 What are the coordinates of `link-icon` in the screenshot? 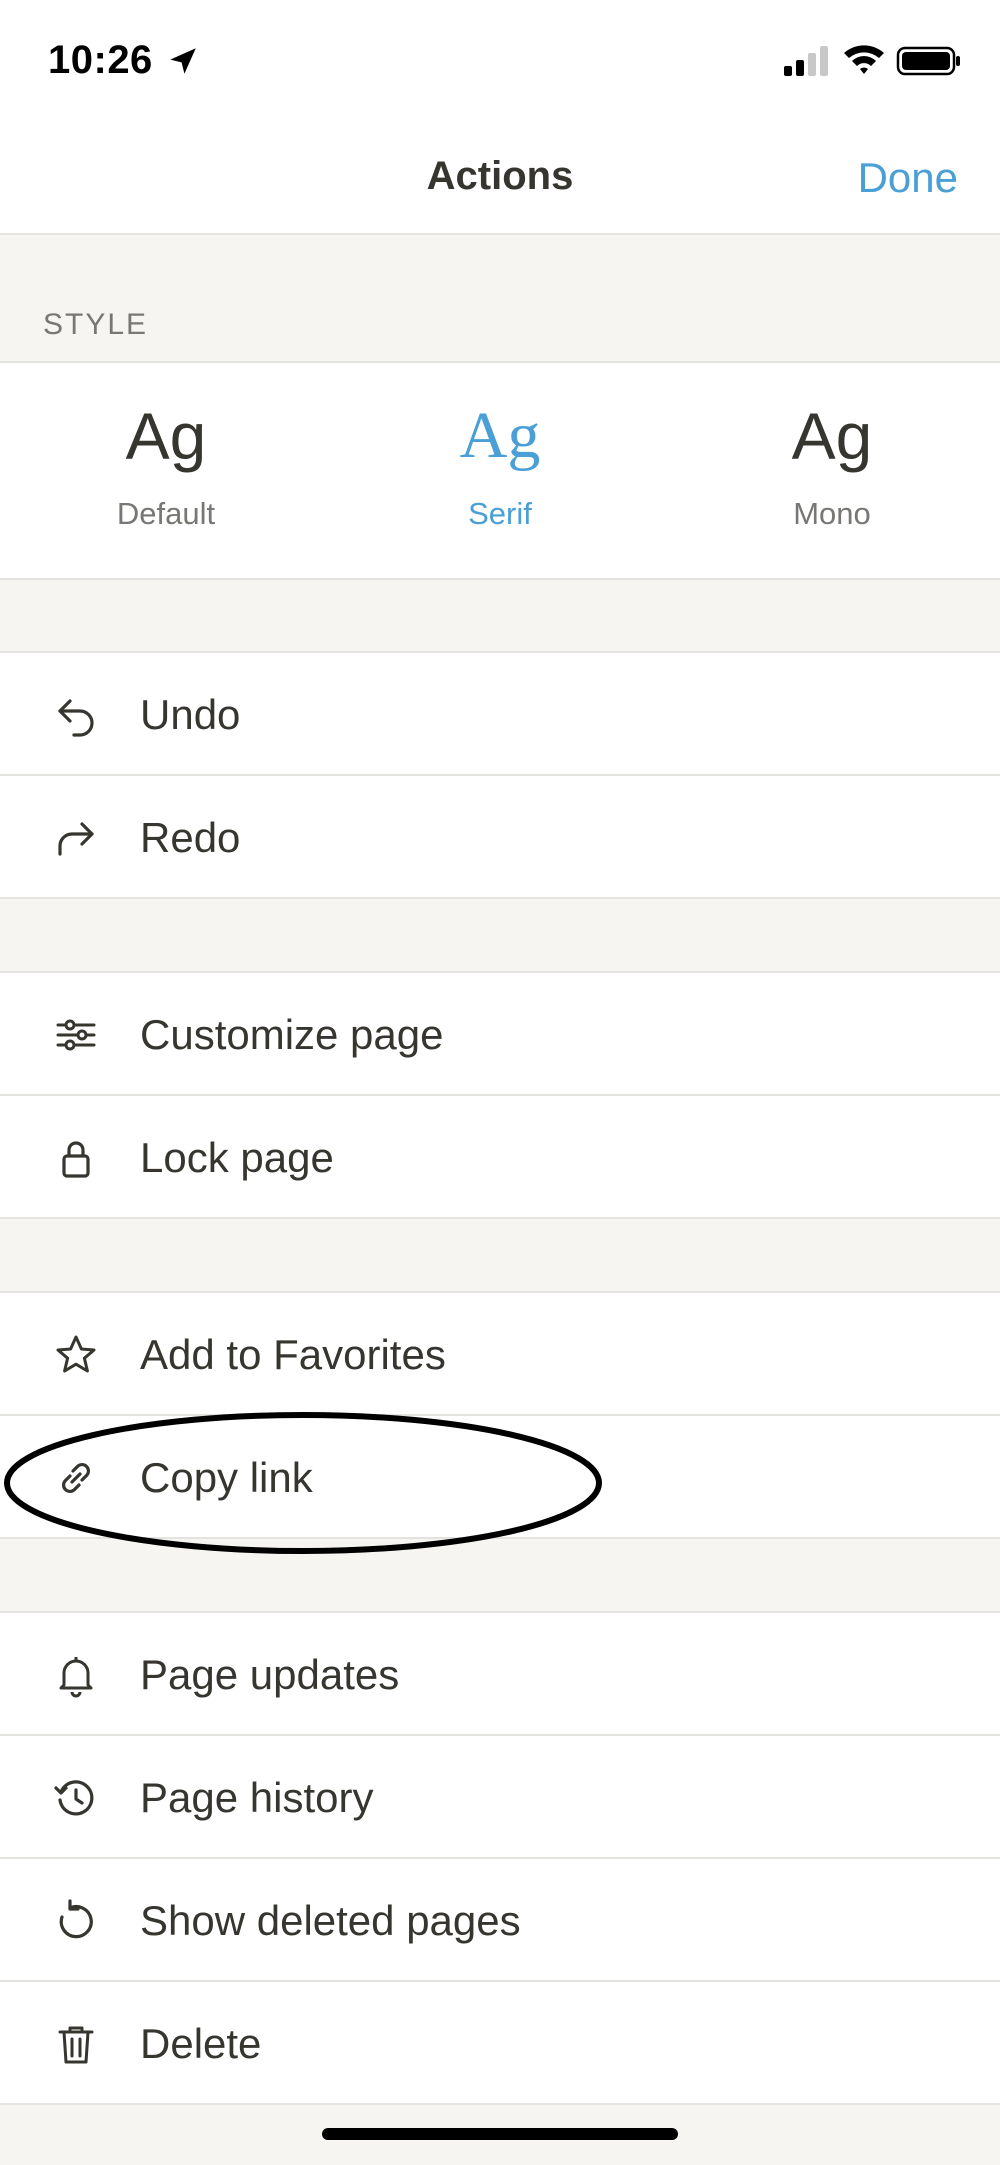 It's located at (76, 1478).